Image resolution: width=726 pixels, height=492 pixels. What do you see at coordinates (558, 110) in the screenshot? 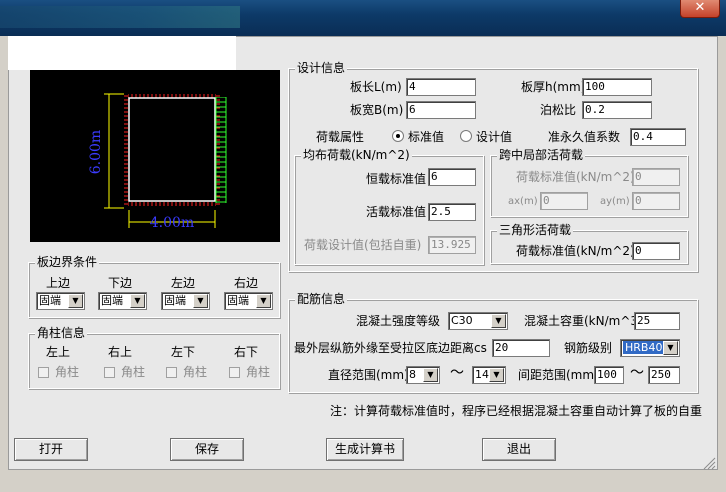
I see `poisson-label: 泊松比` at bounding box center [558, 110].